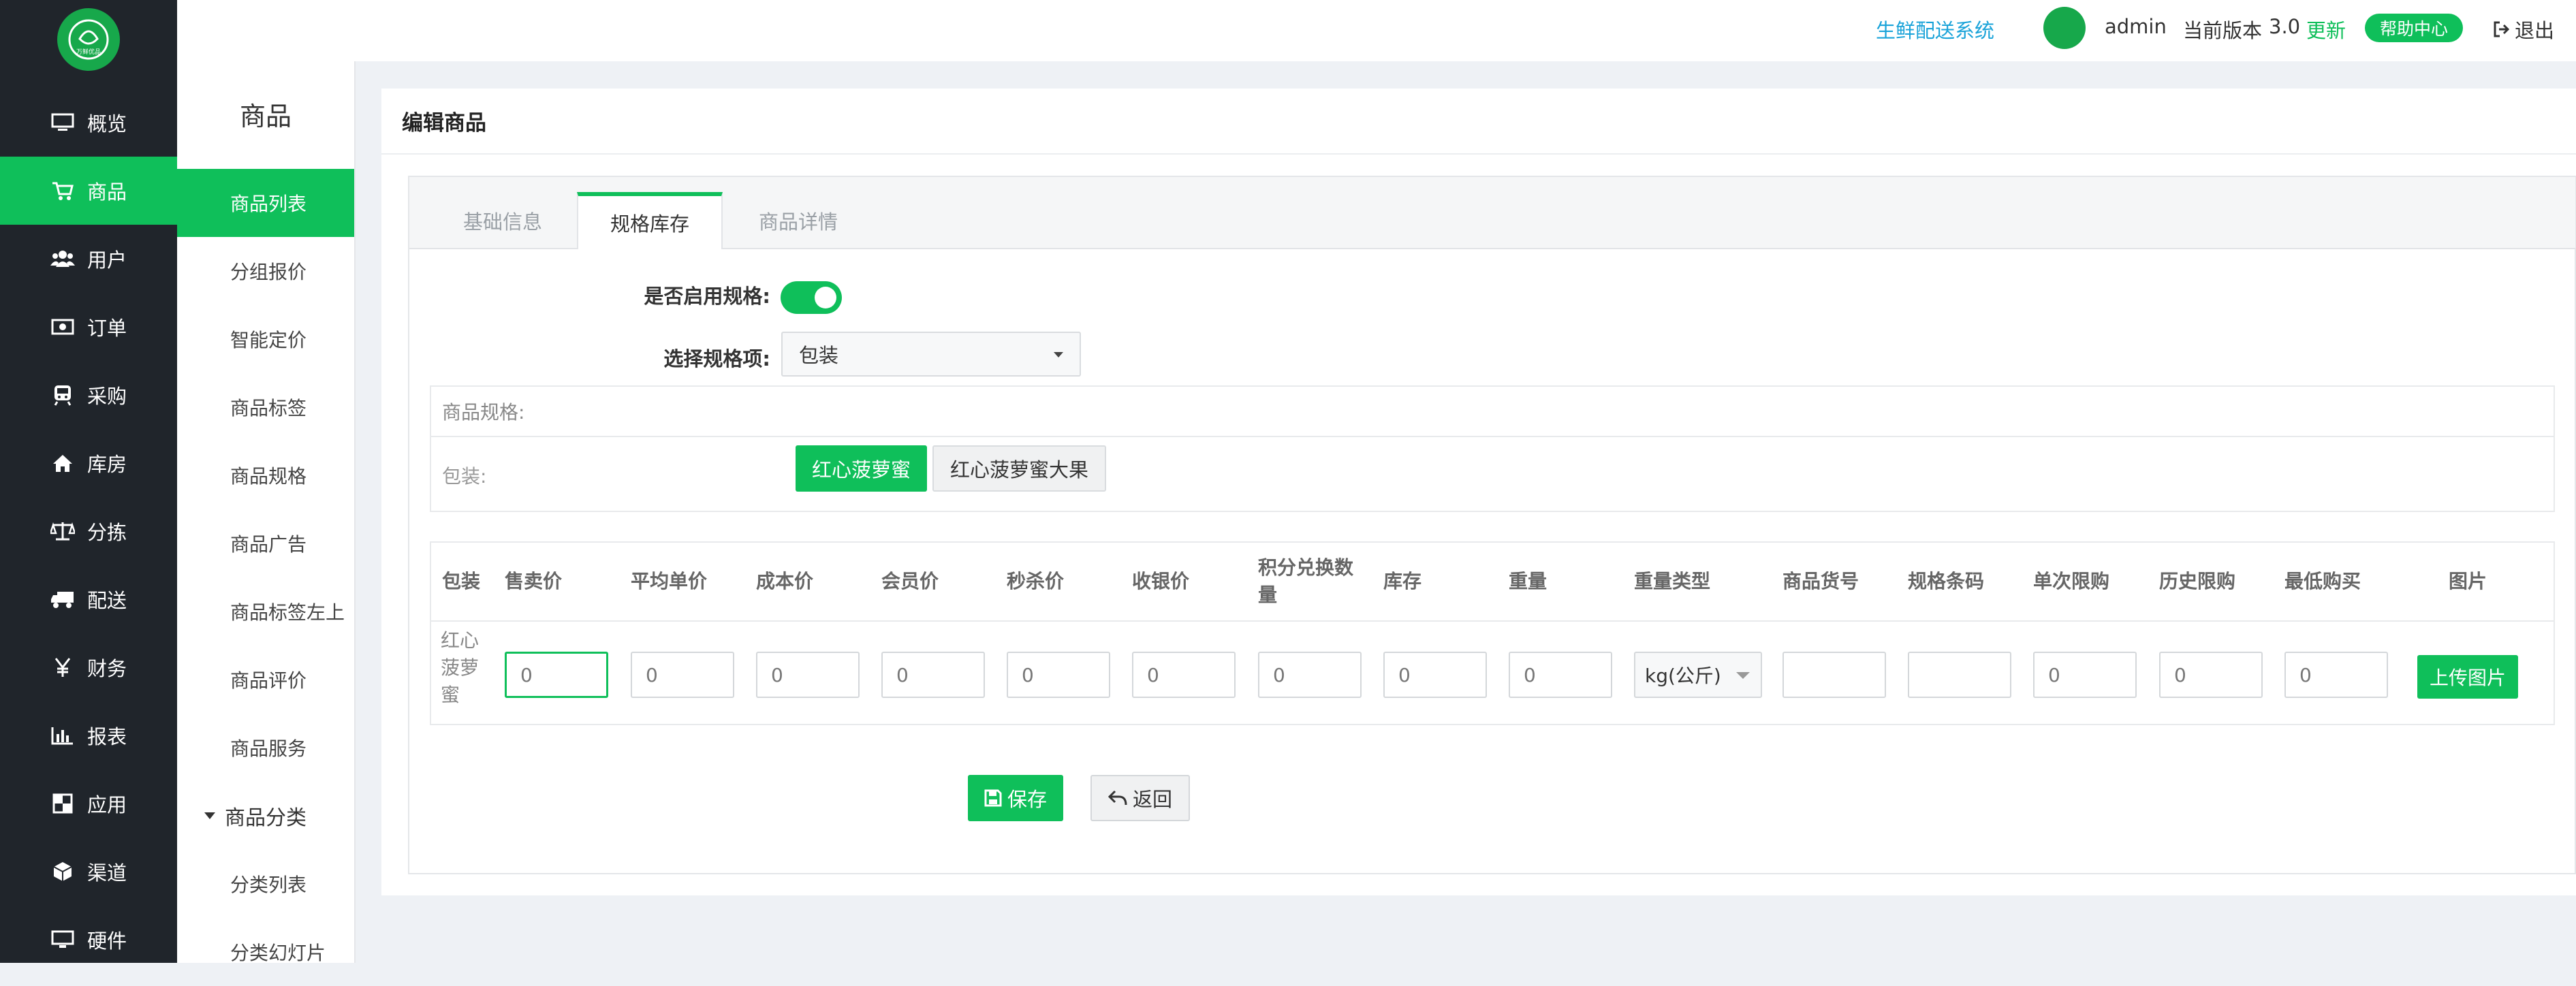 The height and width of the screenshot is (986, 2576). Describe the element at coordinates (1672, 581) in the screenshot. I see `column-header: 重量类型` at that location.